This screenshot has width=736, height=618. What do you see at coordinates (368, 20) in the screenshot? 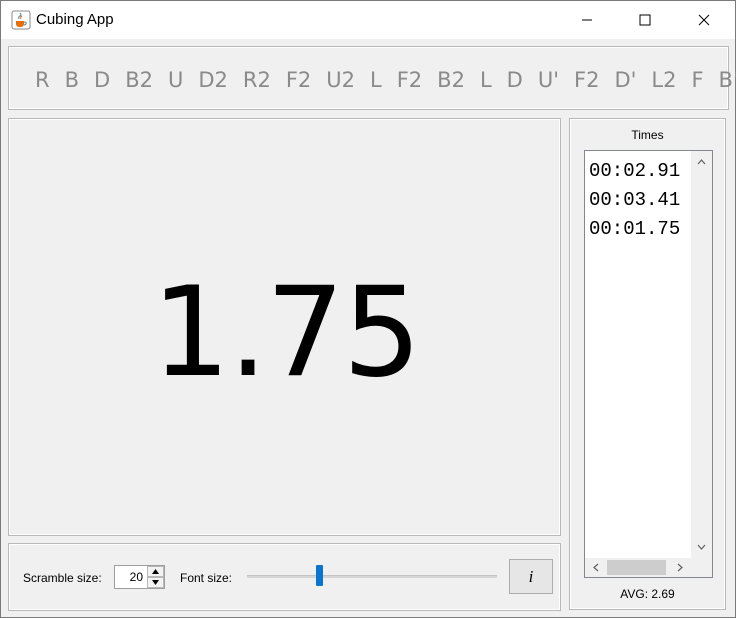
I see `title-bar: Cubing App` at bounding box center [368, 20].